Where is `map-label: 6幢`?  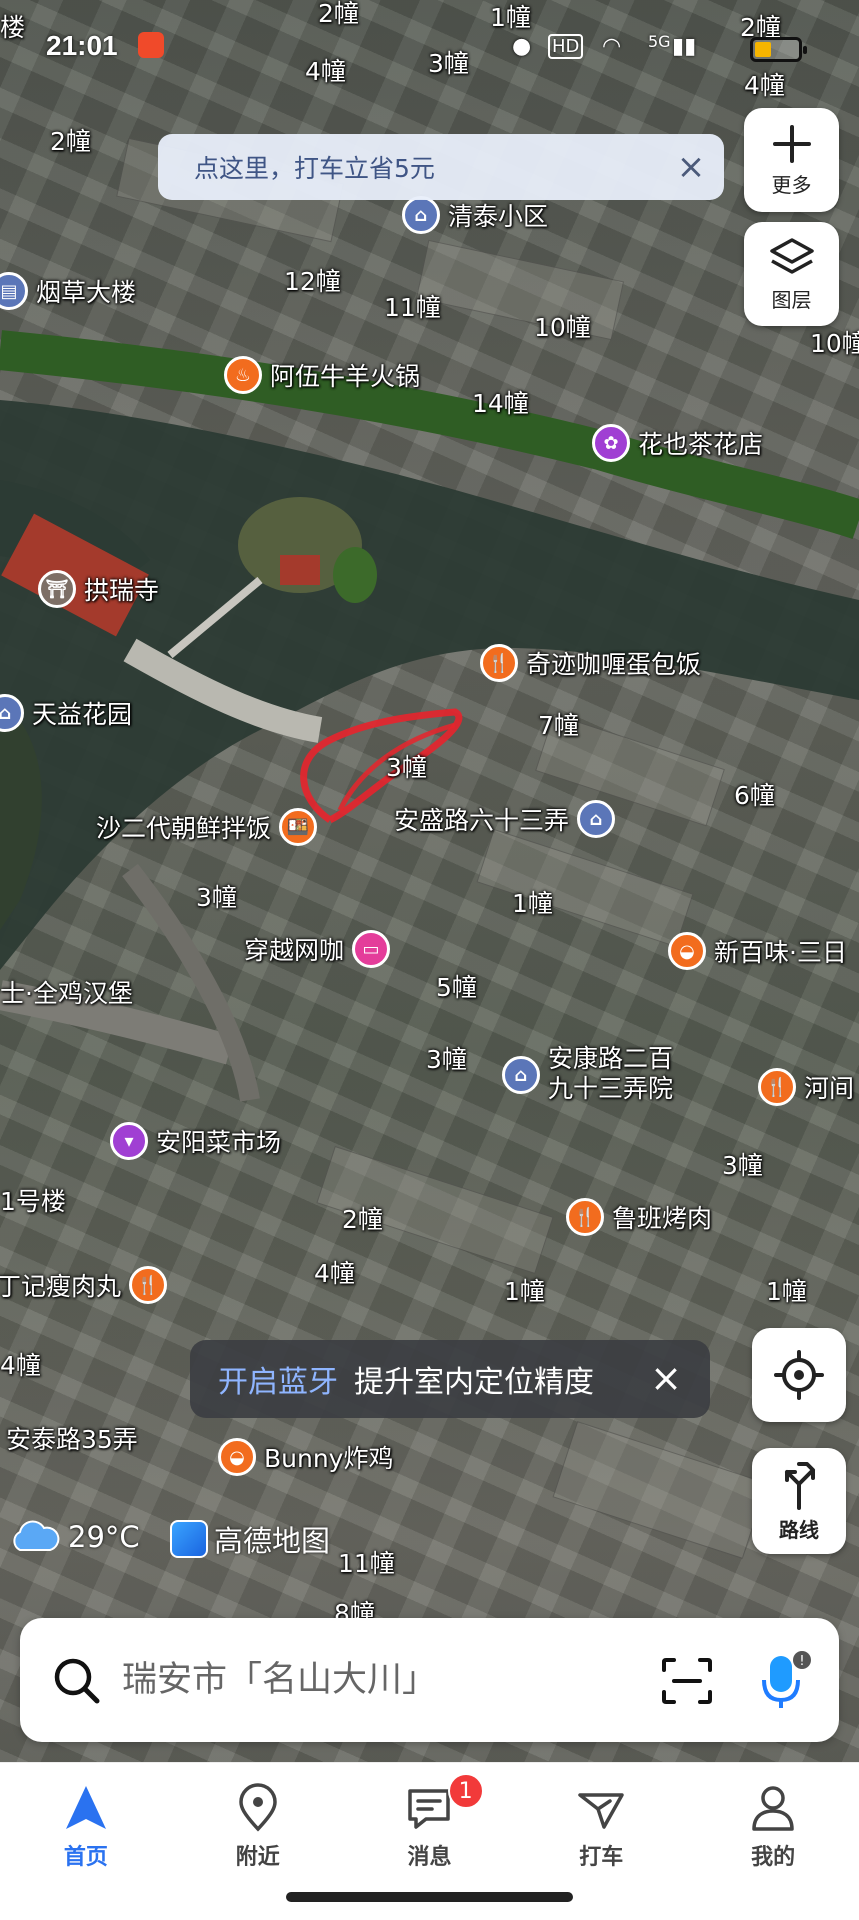 map-label: 6幢 is located at coordinates (754, 795).